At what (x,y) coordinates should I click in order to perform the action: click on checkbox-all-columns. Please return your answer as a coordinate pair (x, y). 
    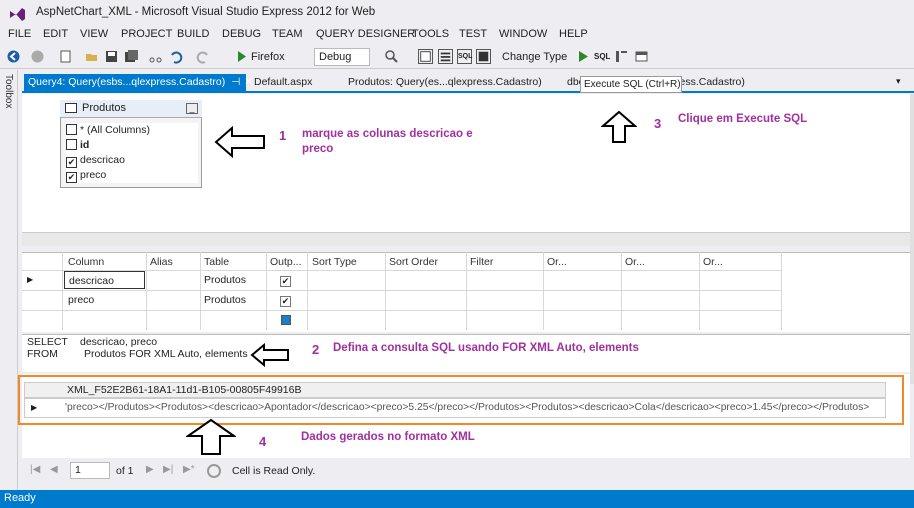
    Looking at the image, I should click on (71, 129).